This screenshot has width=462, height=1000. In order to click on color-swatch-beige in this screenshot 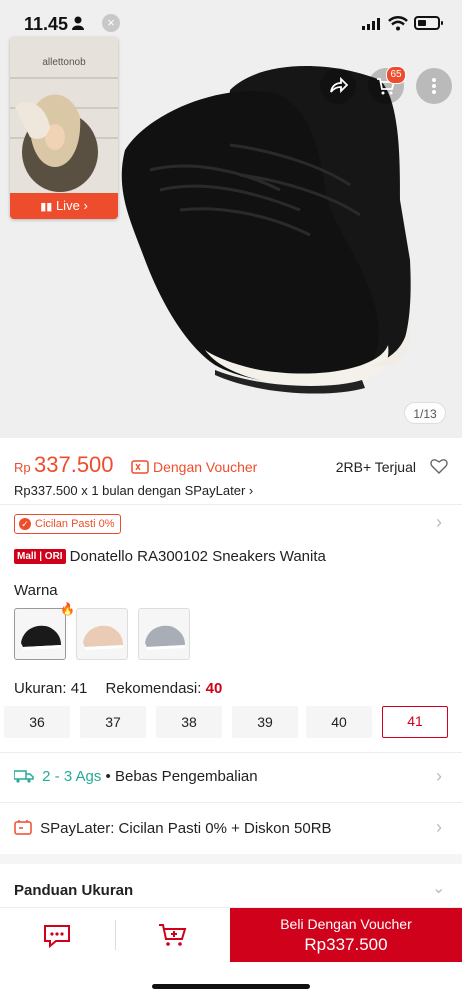, I will do `click(102, 634)`.